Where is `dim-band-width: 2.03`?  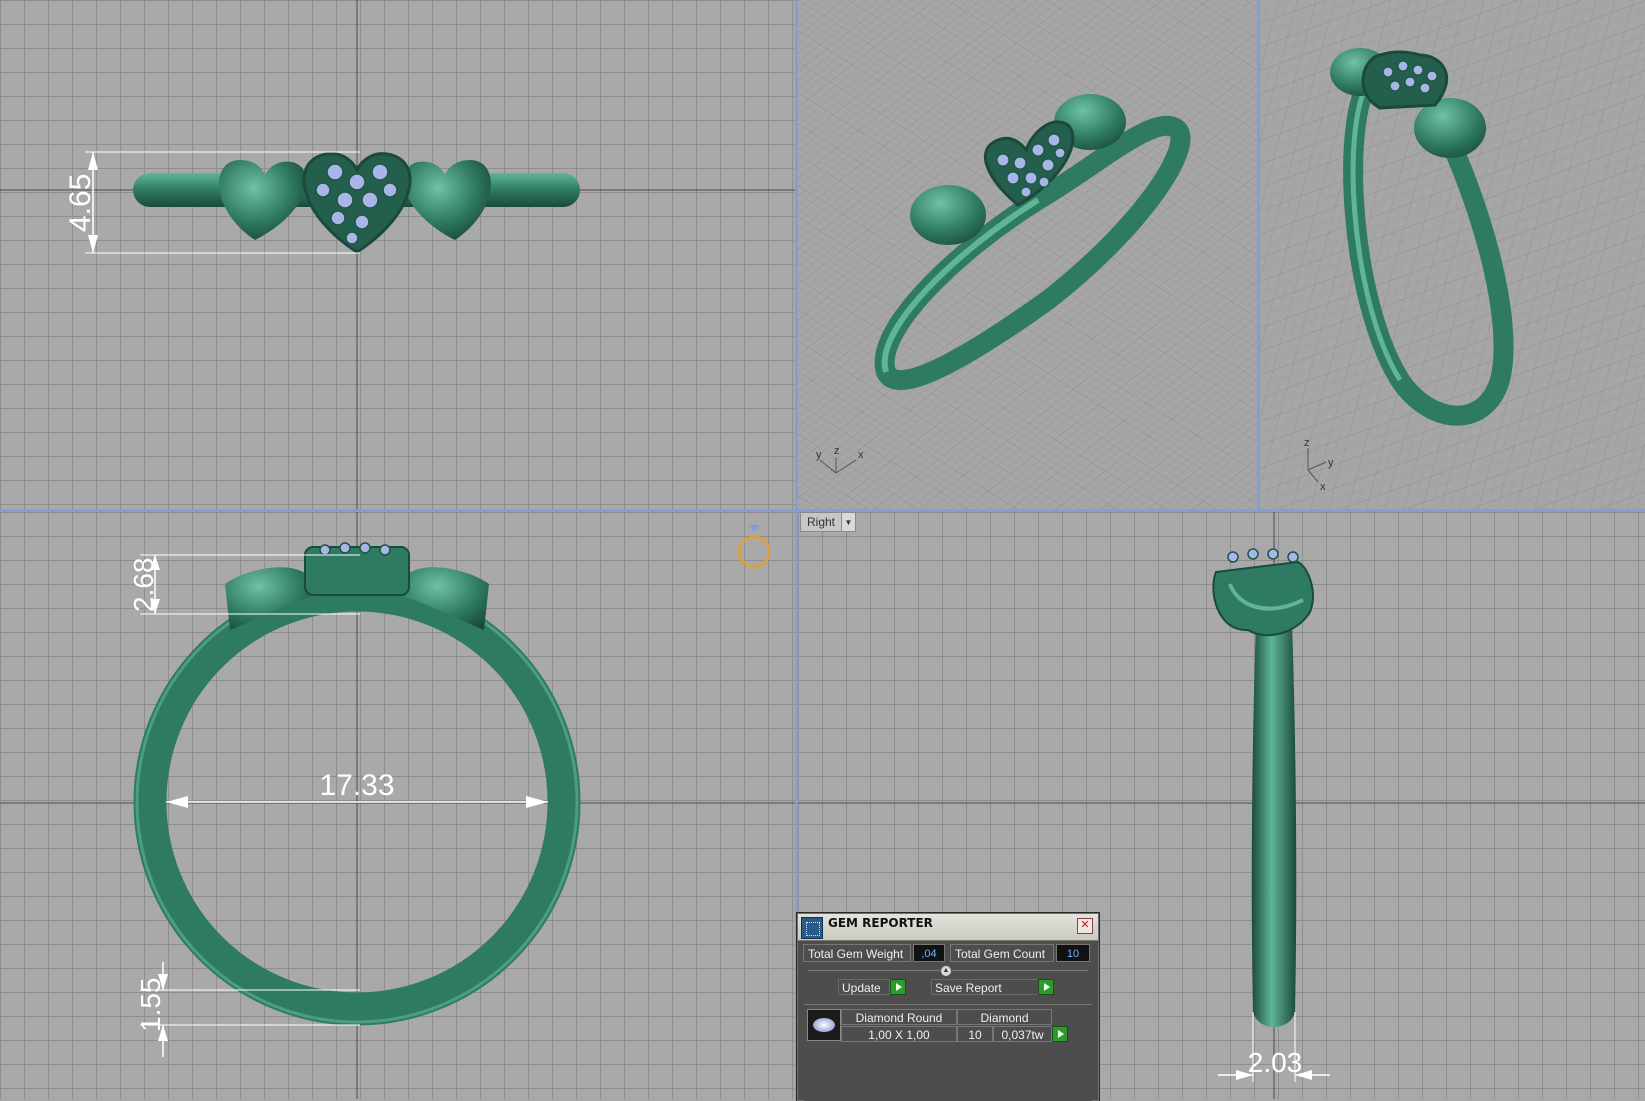
dim-band-width: 2.03 is located at coordinates (1275, 1062).